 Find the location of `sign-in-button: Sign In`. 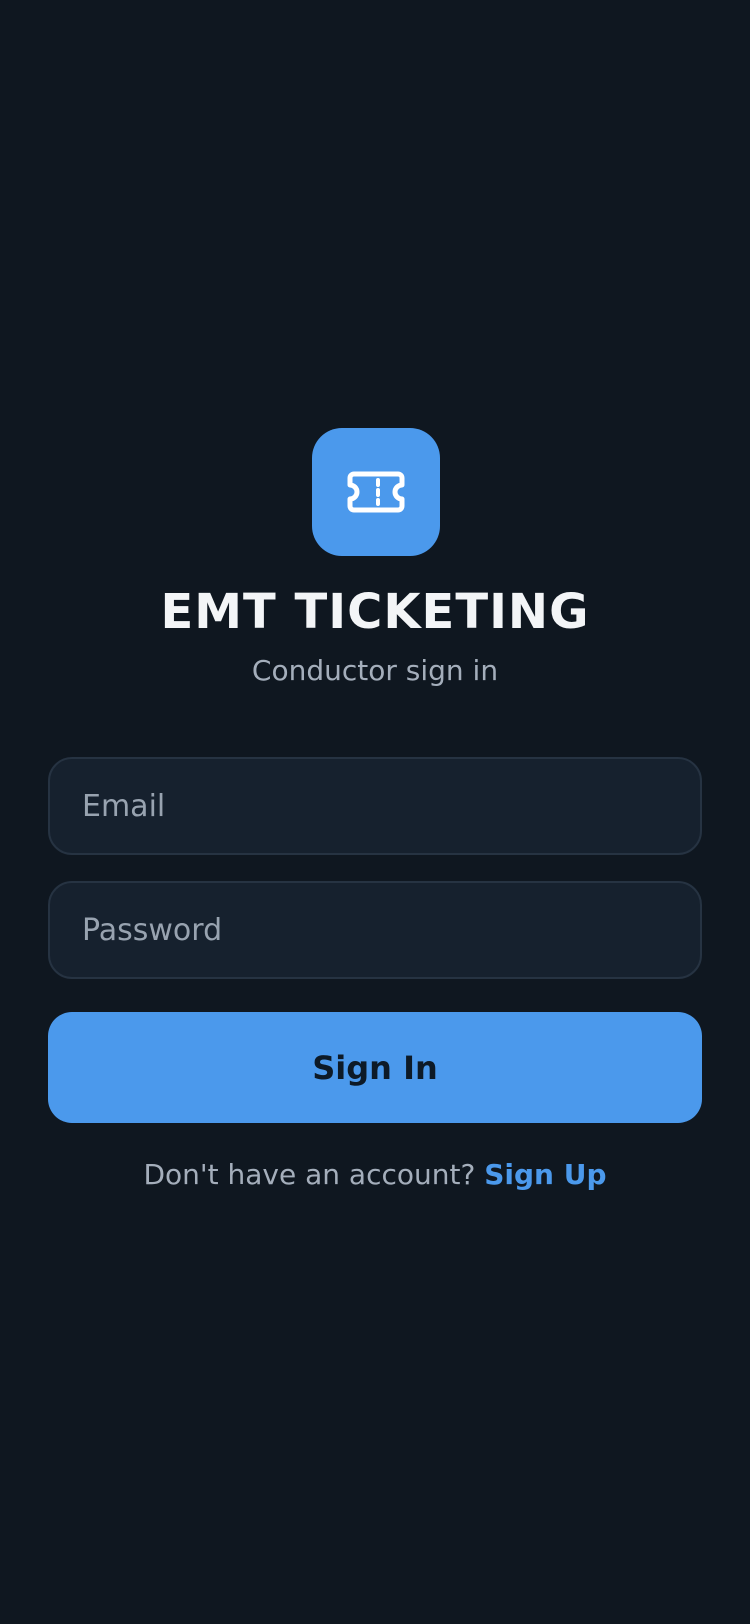

sign-in-button: Sign In is located at coordinates (375, 1067).